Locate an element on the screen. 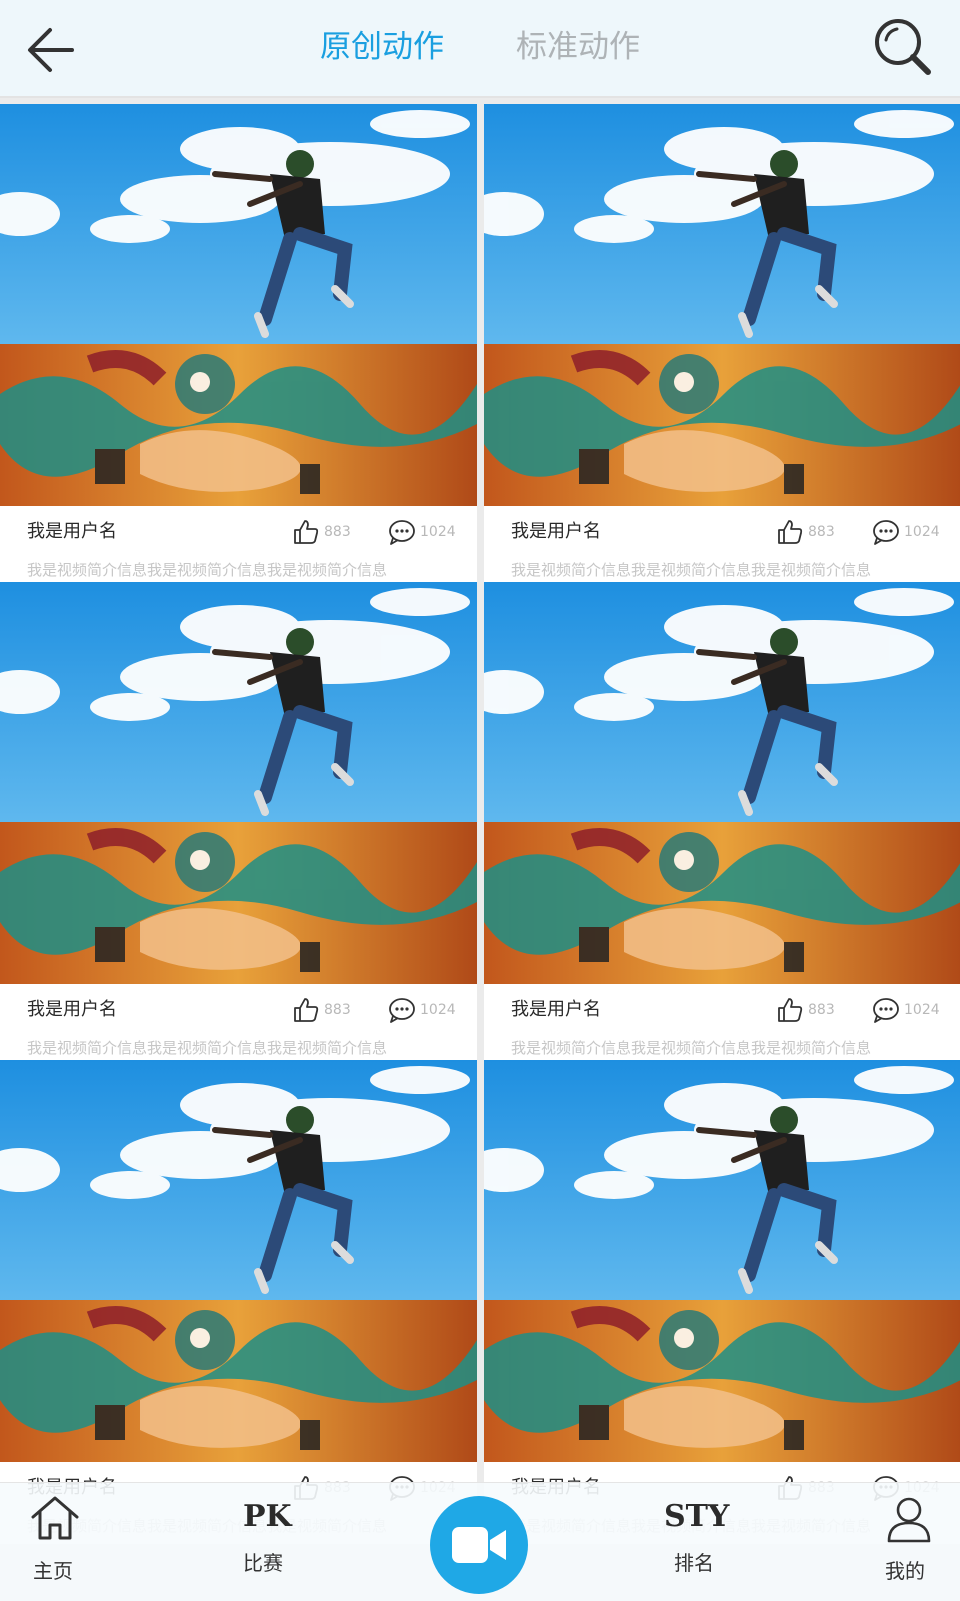 This screenshot has width=960, height=1601. nav-rank-label: 排名 is located at coordinates (694, 1563).